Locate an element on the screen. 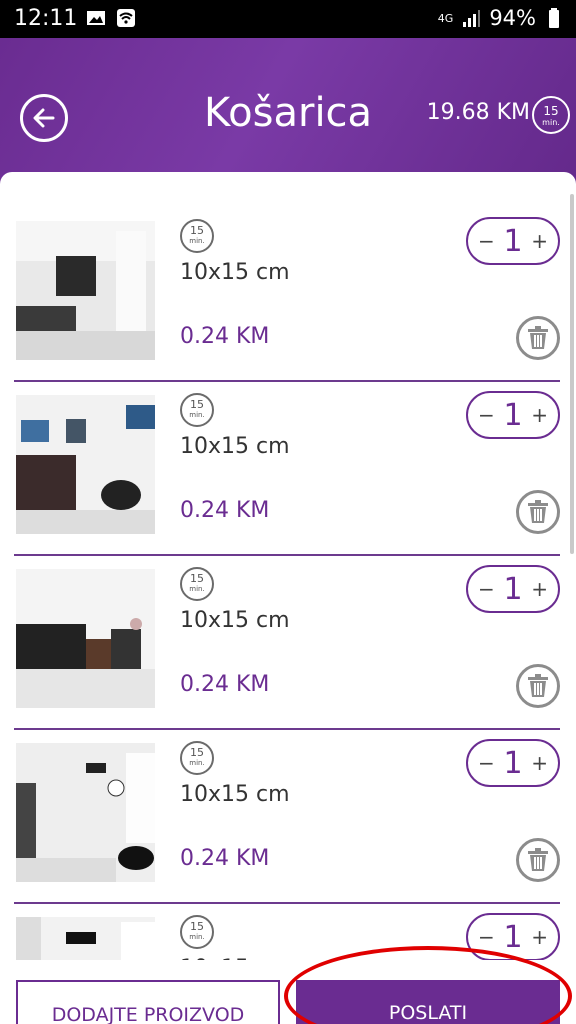 Image resolution: width=576 pixels, height=1024 pixels. notification-icons is located at coordinates (111, 18).